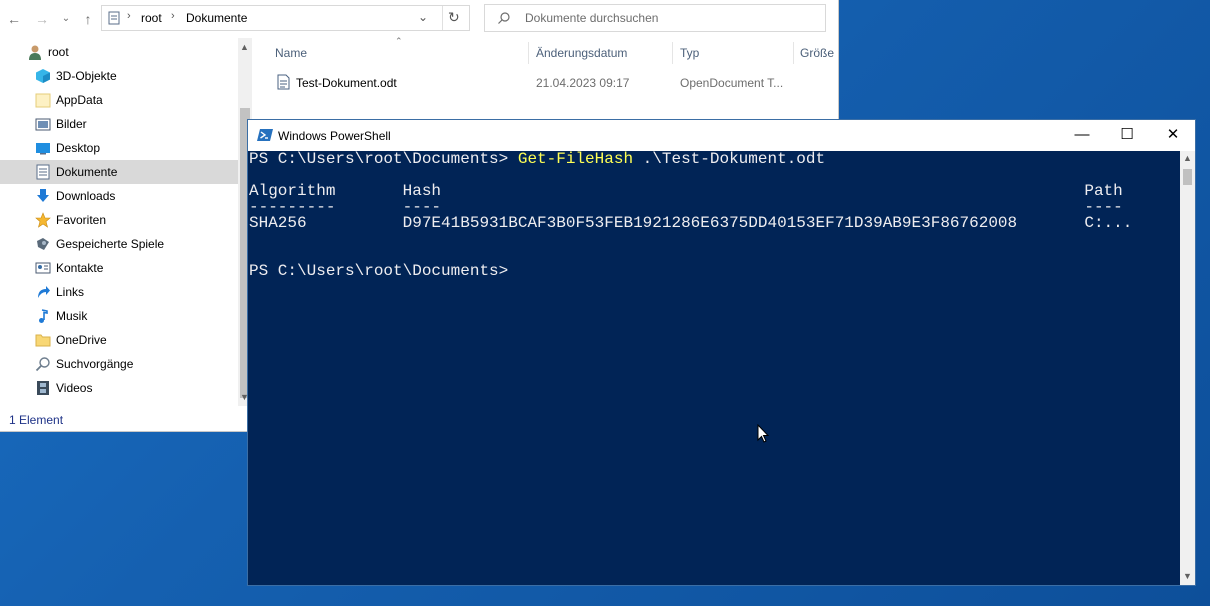 The image size is (1210, 606). What do you see at coordinates (1082, 135) in the screenshot?
I see `minimize-button: —` at bounding box center [1082, 135].